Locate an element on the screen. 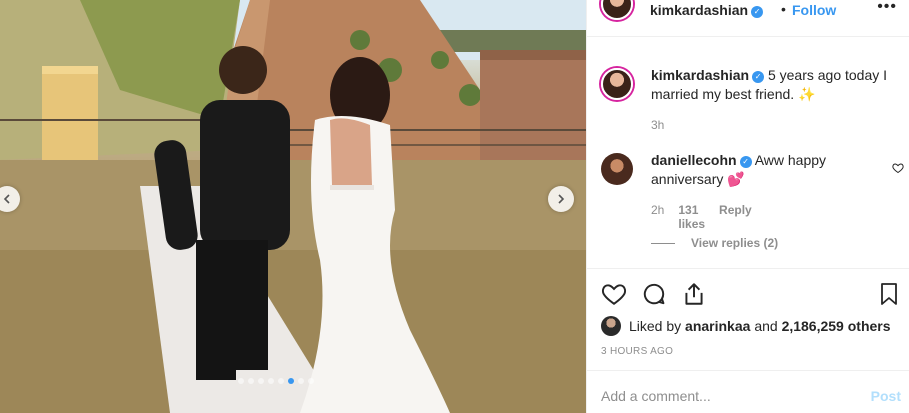 The image size is (909, 413). post-actions is located at coordinates (654, 294).